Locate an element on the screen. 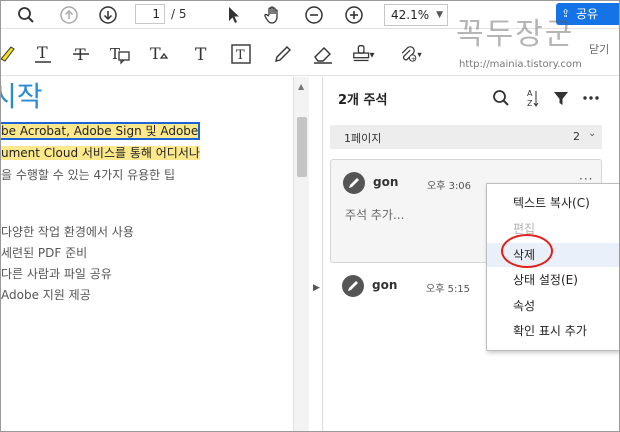 Image resolution: width=620 pixels, height=432 pixels. page-down-icon is located at coordinates (108, 15).